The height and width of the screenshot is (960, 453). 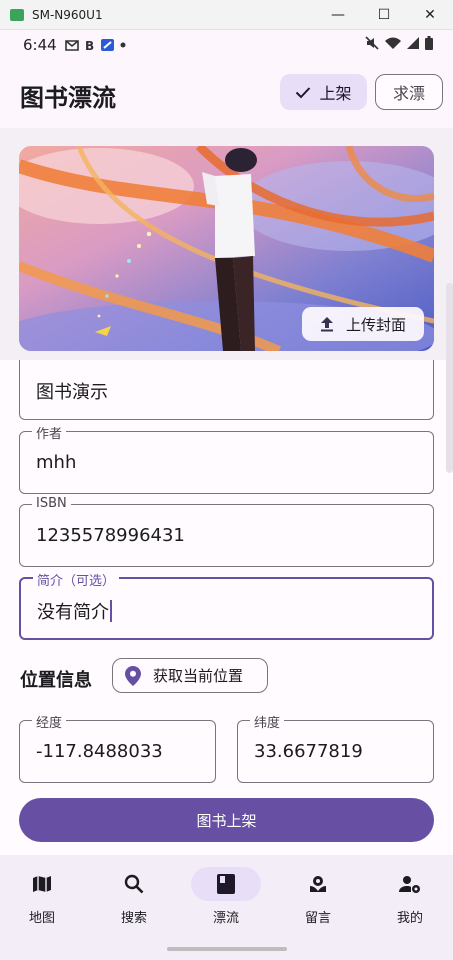 I want to click on author-field-label: 作者, so click(x=49, y=432).